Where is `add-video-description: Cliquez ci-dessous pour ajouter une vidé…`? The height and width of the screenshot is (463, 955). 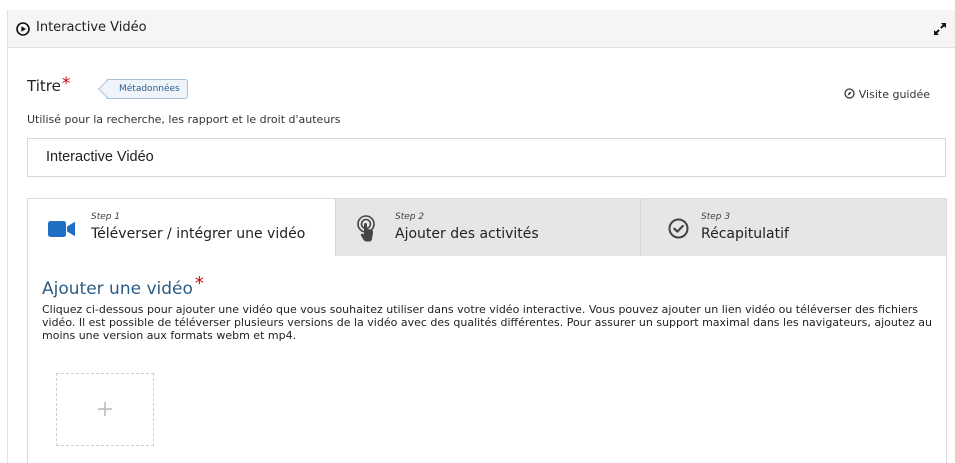
add-video-description: Cliquez ci-dessous pour ajouter une vidé… is located at coordinates (487, 322).